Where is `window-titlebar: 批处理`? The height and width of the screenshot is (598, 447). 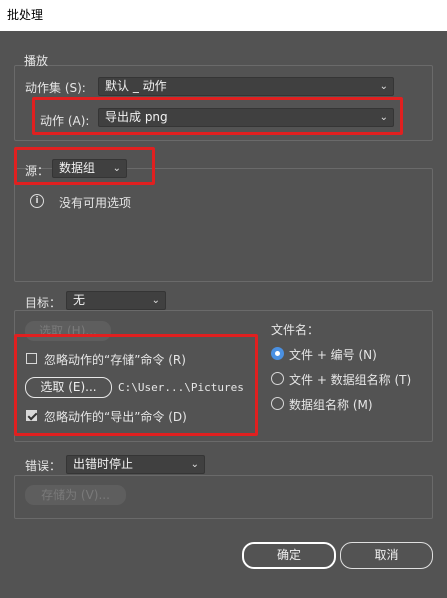 window-titlebar: 批处理 is located at coordinates (223, 15).